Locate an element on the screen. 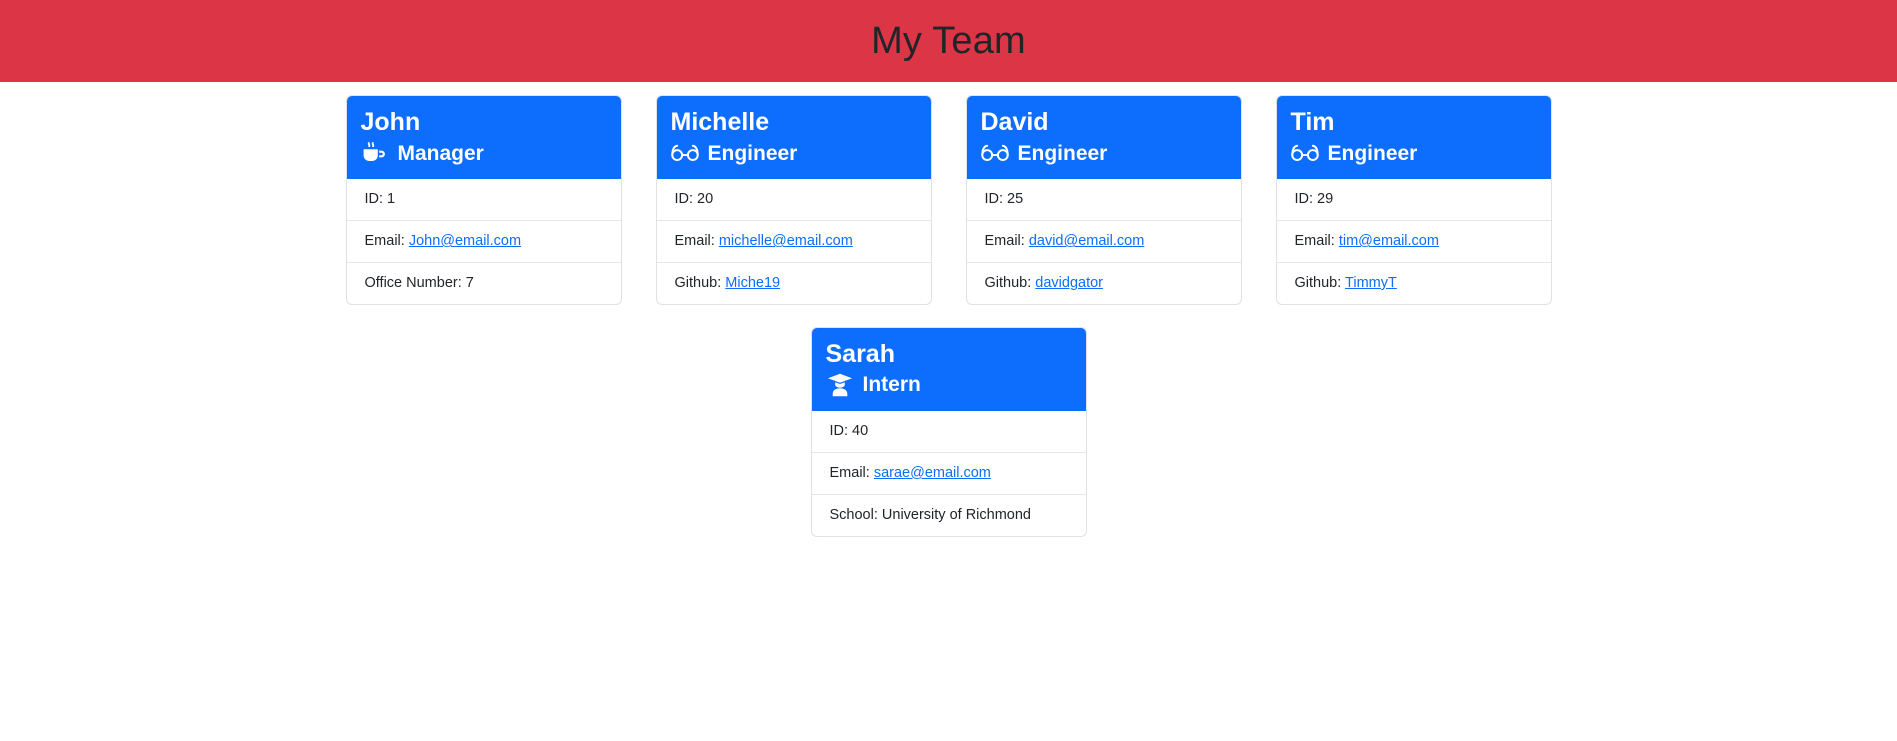  member-email-link: david@email.com is located at coordinates (1086, 241).